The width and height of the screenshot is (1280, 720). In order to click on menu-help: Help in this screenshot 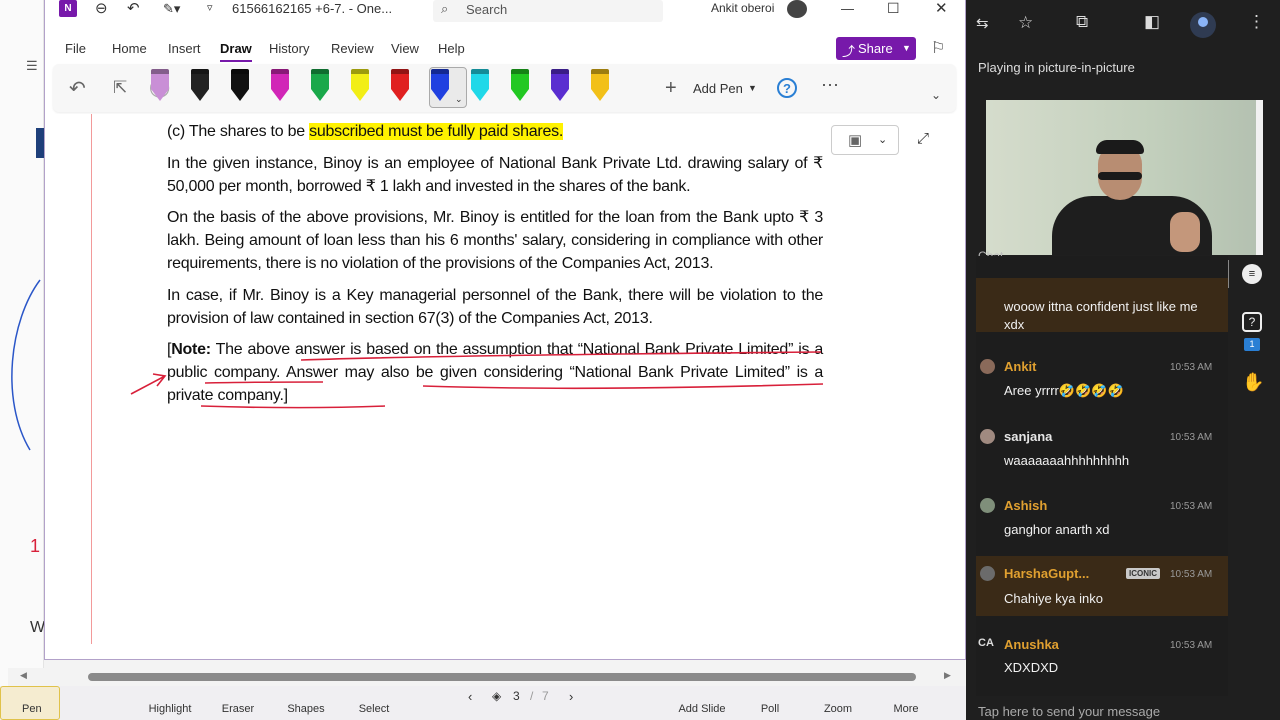, I will do `click(451, 48)`.